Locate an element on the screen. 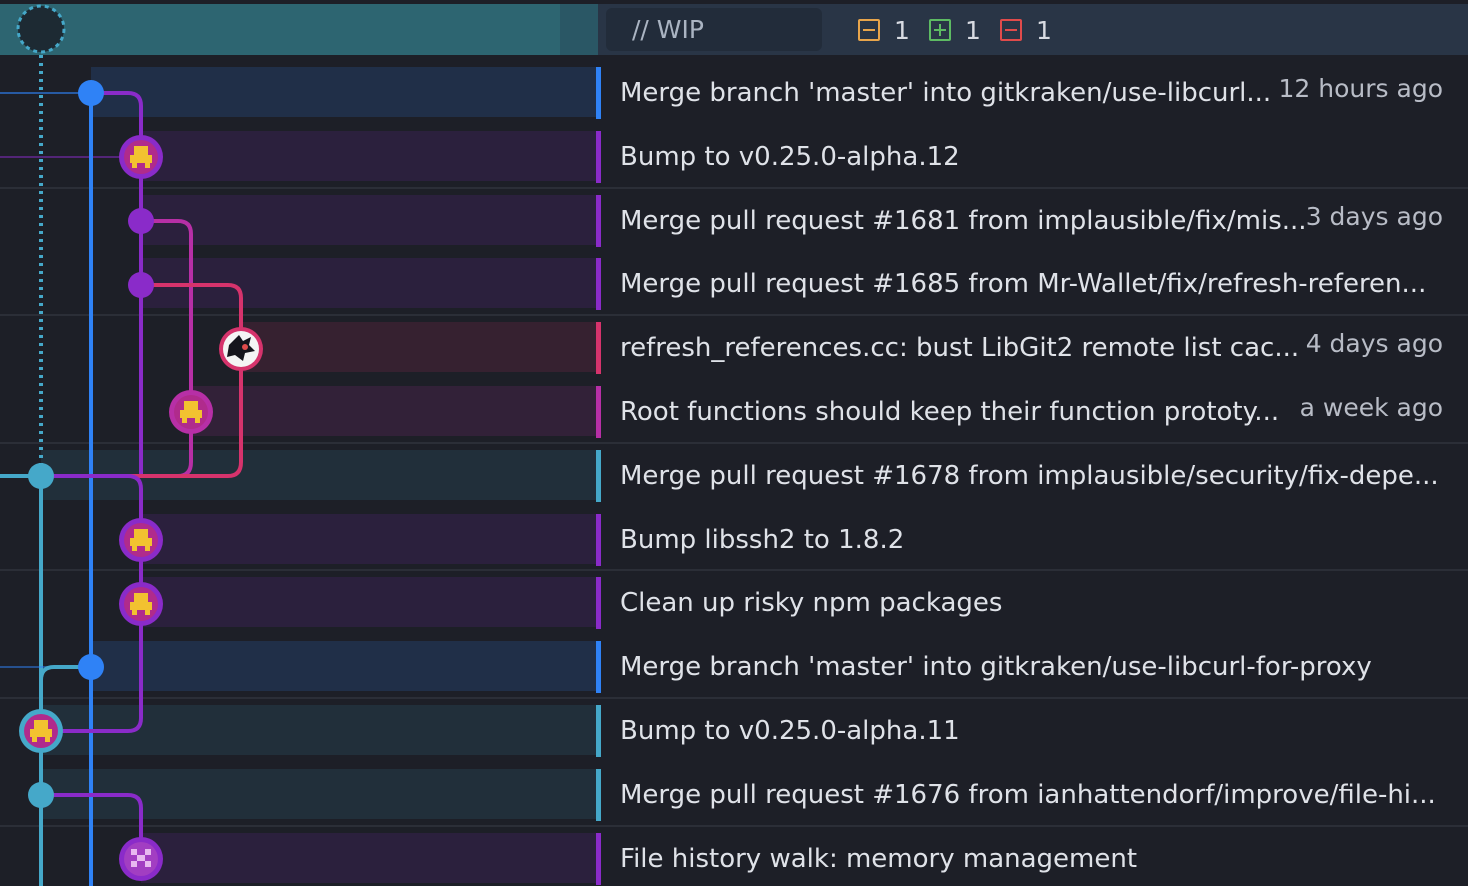 The height and width of the screenshot is (886, 1468). commit-message: Bump to v0.25.0-alpha.11 is located at coordinates (790, 731).